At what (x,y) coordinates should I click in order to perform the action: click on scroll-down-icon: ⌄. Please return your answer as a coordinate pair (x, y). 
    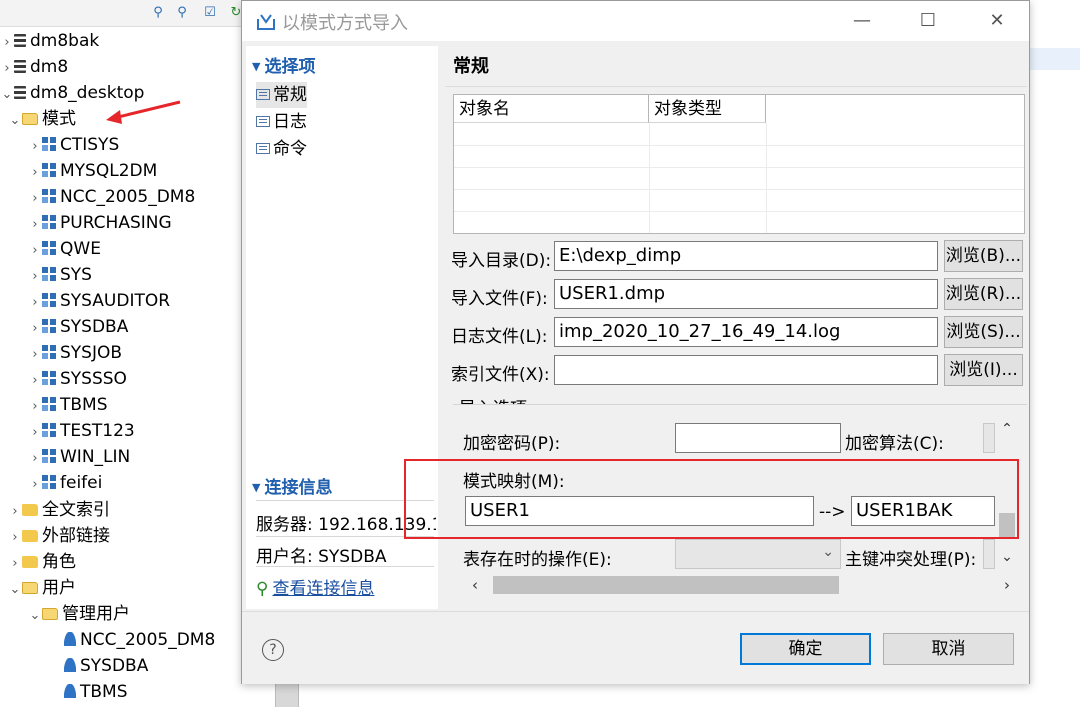
    Looking at the image, I should click on (1007, 560).